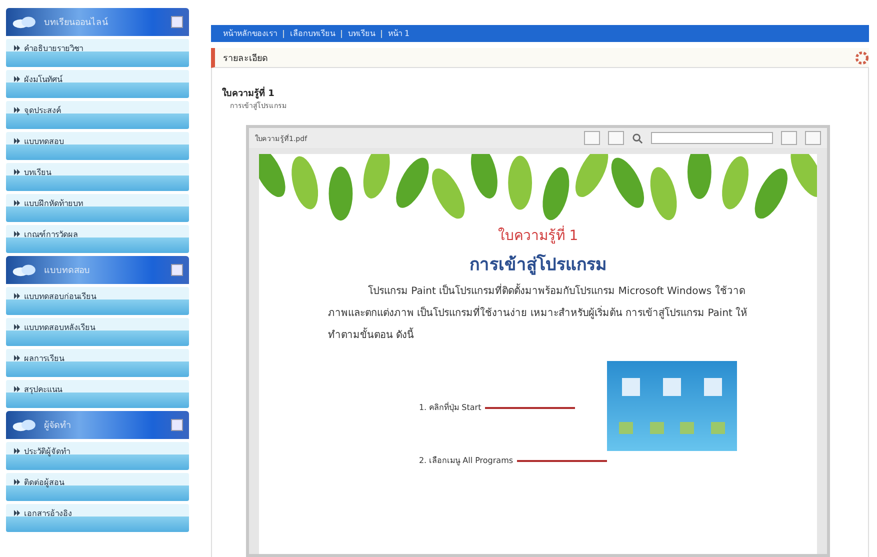  Describe the element at coordinates (245, 58) in the screenshot. I see `panel-title: รายละเอียด` at that location.